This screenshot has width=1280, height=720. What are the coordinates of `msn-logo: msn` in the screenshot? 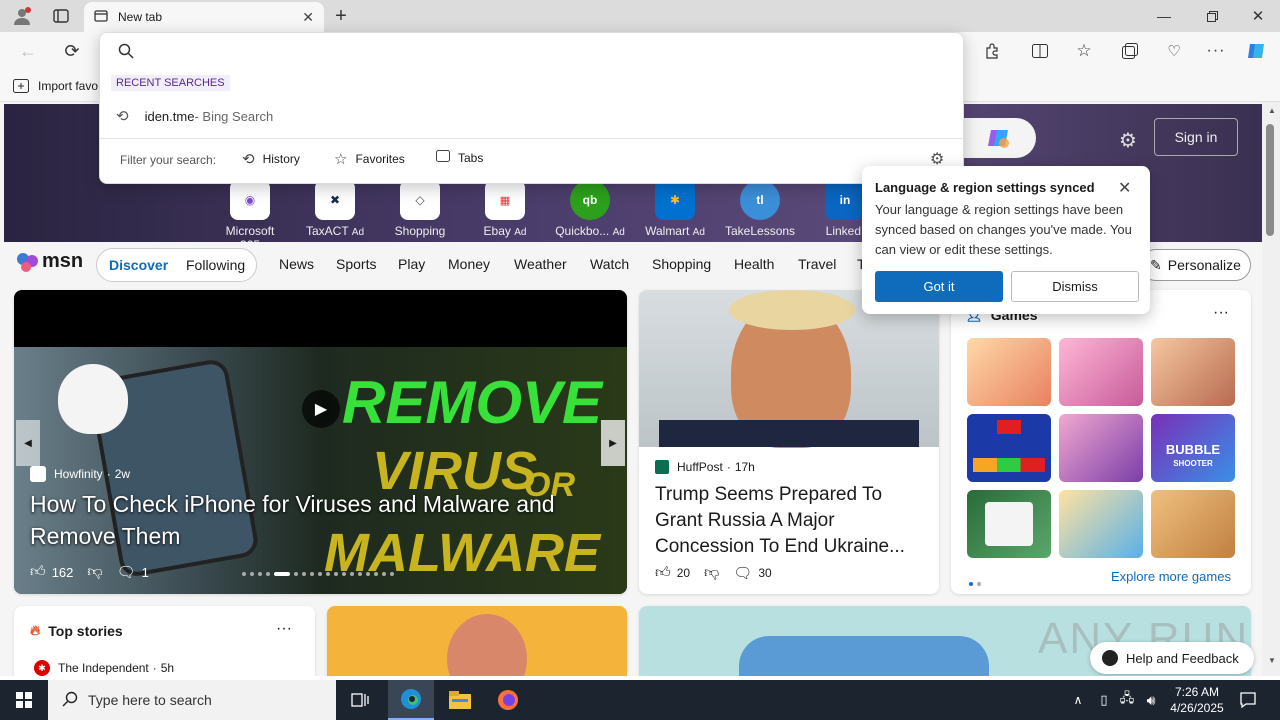 It's located at (49, 261).